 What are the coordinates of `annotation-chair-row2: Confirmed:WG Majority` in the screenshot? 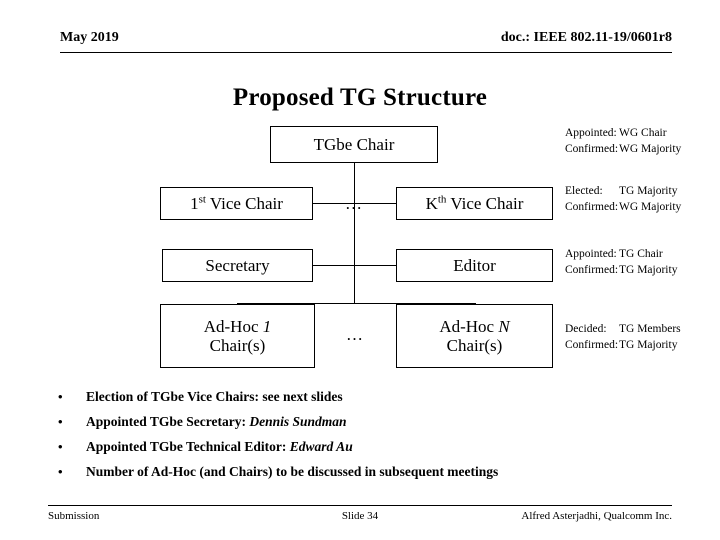 It's located at (623, 150).